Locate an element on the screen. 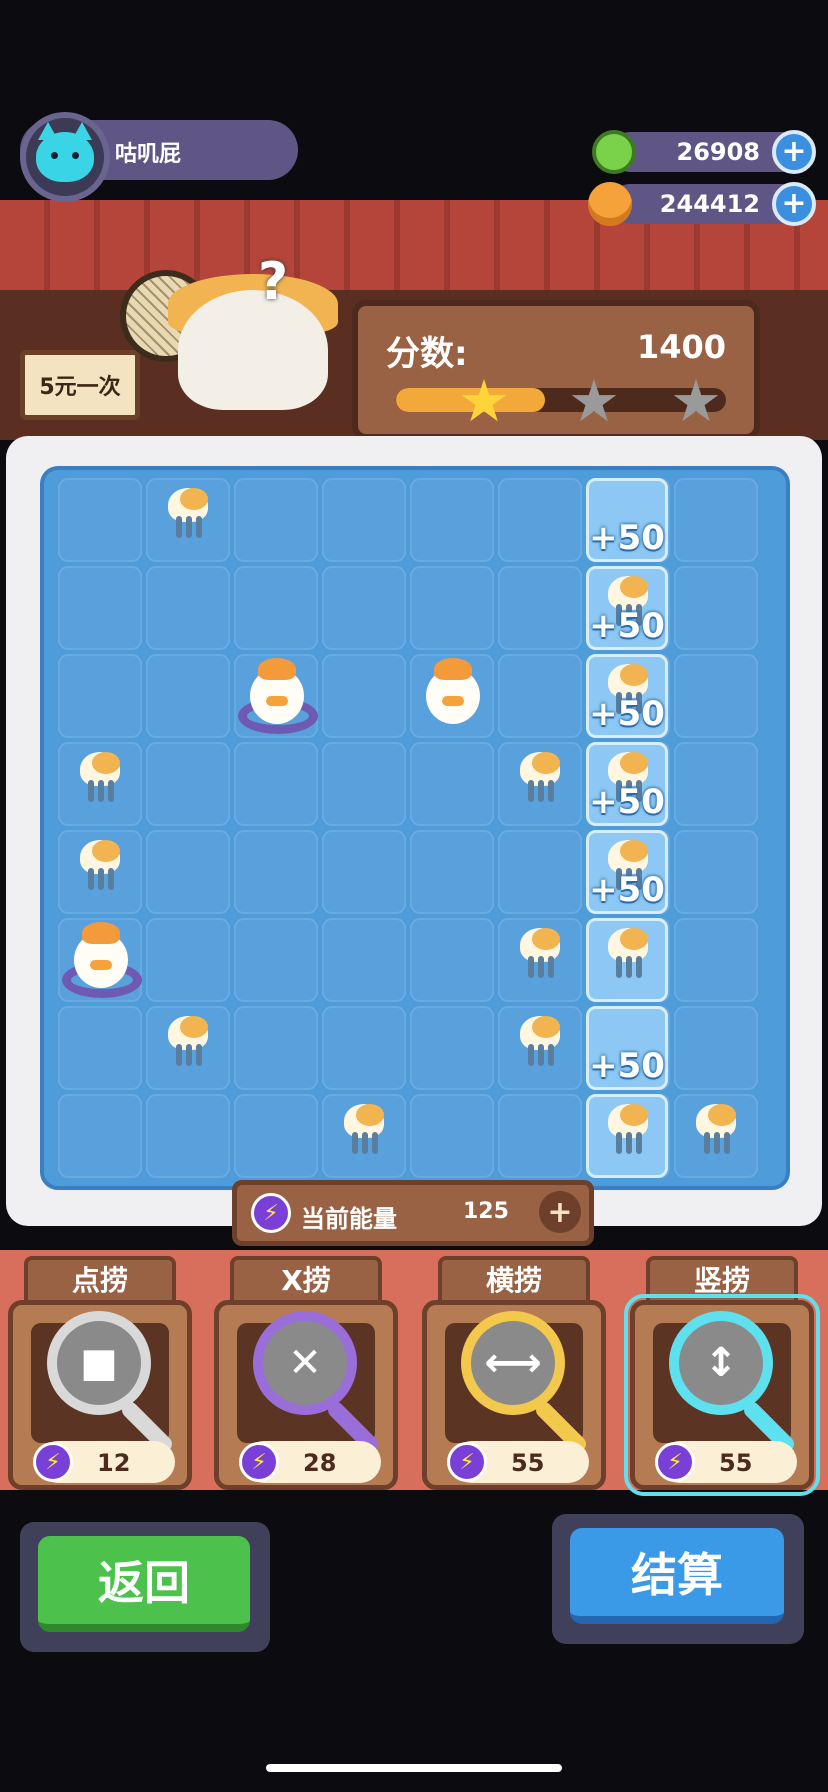 This screenshot has width=828, height=1792. add-coins-button: + is located at coordinates (794, 152).